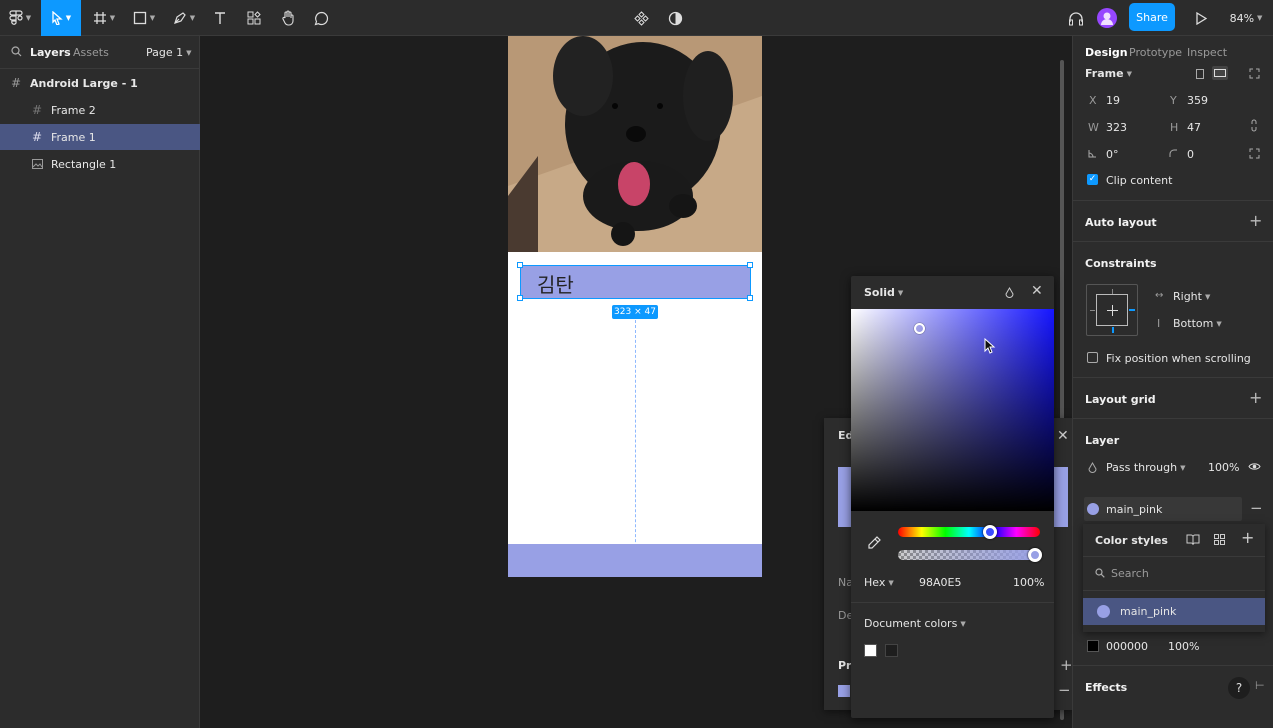 This screenshot has width=1273, height=728. I want to click on search-icon, so click(16, 51).